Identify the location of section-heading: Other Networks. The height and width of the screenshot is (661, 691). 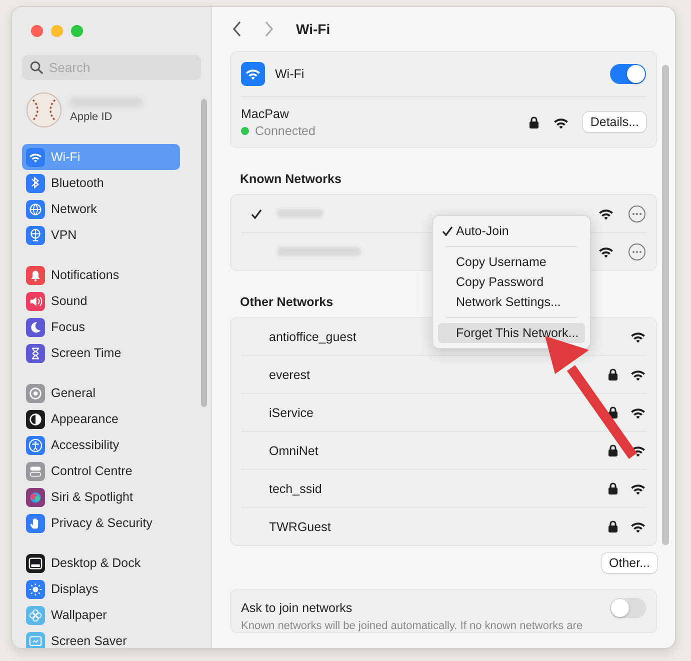
(287, 302).